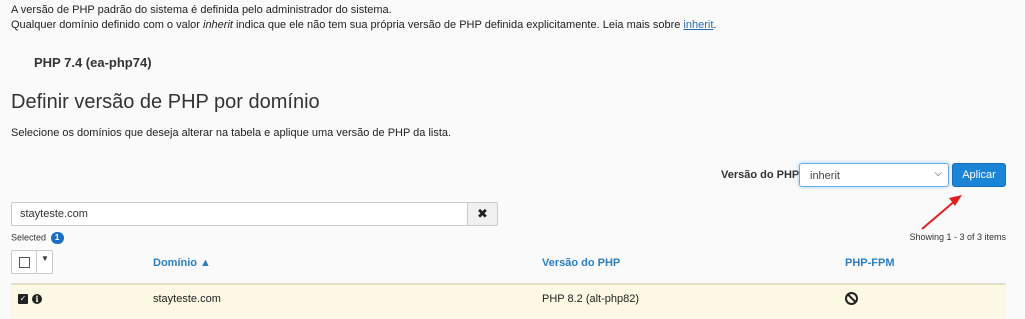 The width and height of the screenshot is (1025, 319). What do you see at coordinates (187, 299) in the screenshot?
I see `row-domain: stayteste.com` at bounding box center [187, 299].